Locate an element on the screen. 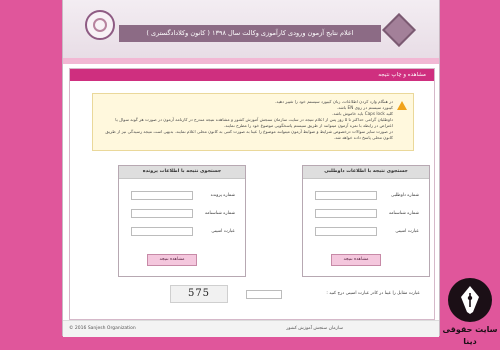  copyright-text: © 2016 Sanjesh Organization is located at coordinates (102, 328).